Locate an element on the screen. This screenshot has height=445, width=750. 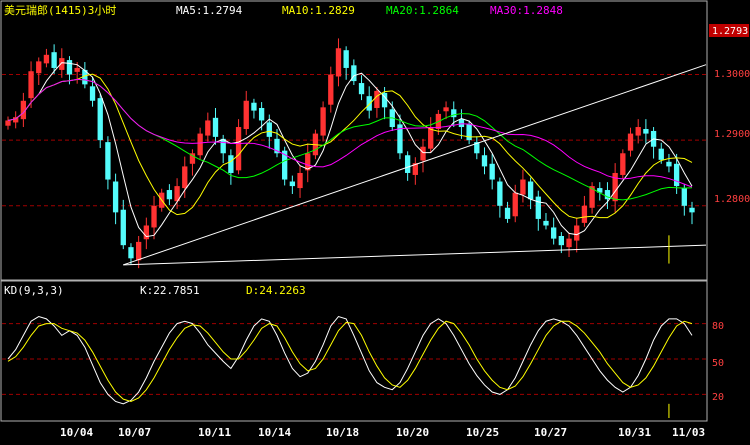
x-tick-label: 11/03 is located at coordinates (688, 432).